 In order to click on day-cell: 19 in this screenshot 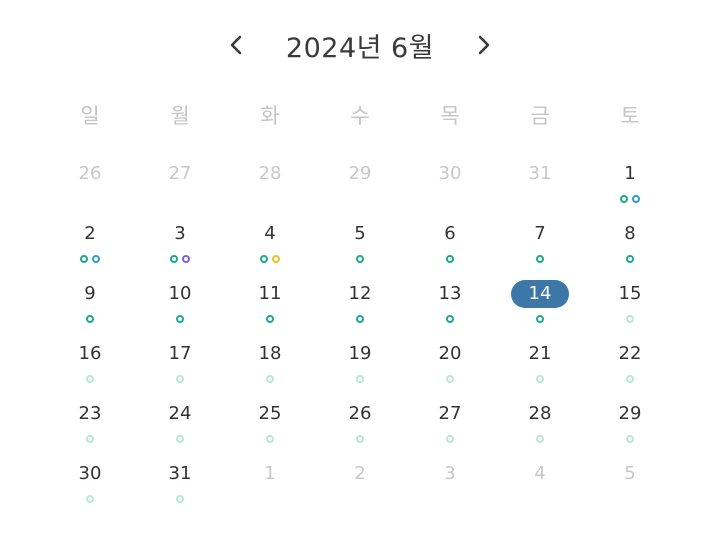, I will do `click(360, 370)`.